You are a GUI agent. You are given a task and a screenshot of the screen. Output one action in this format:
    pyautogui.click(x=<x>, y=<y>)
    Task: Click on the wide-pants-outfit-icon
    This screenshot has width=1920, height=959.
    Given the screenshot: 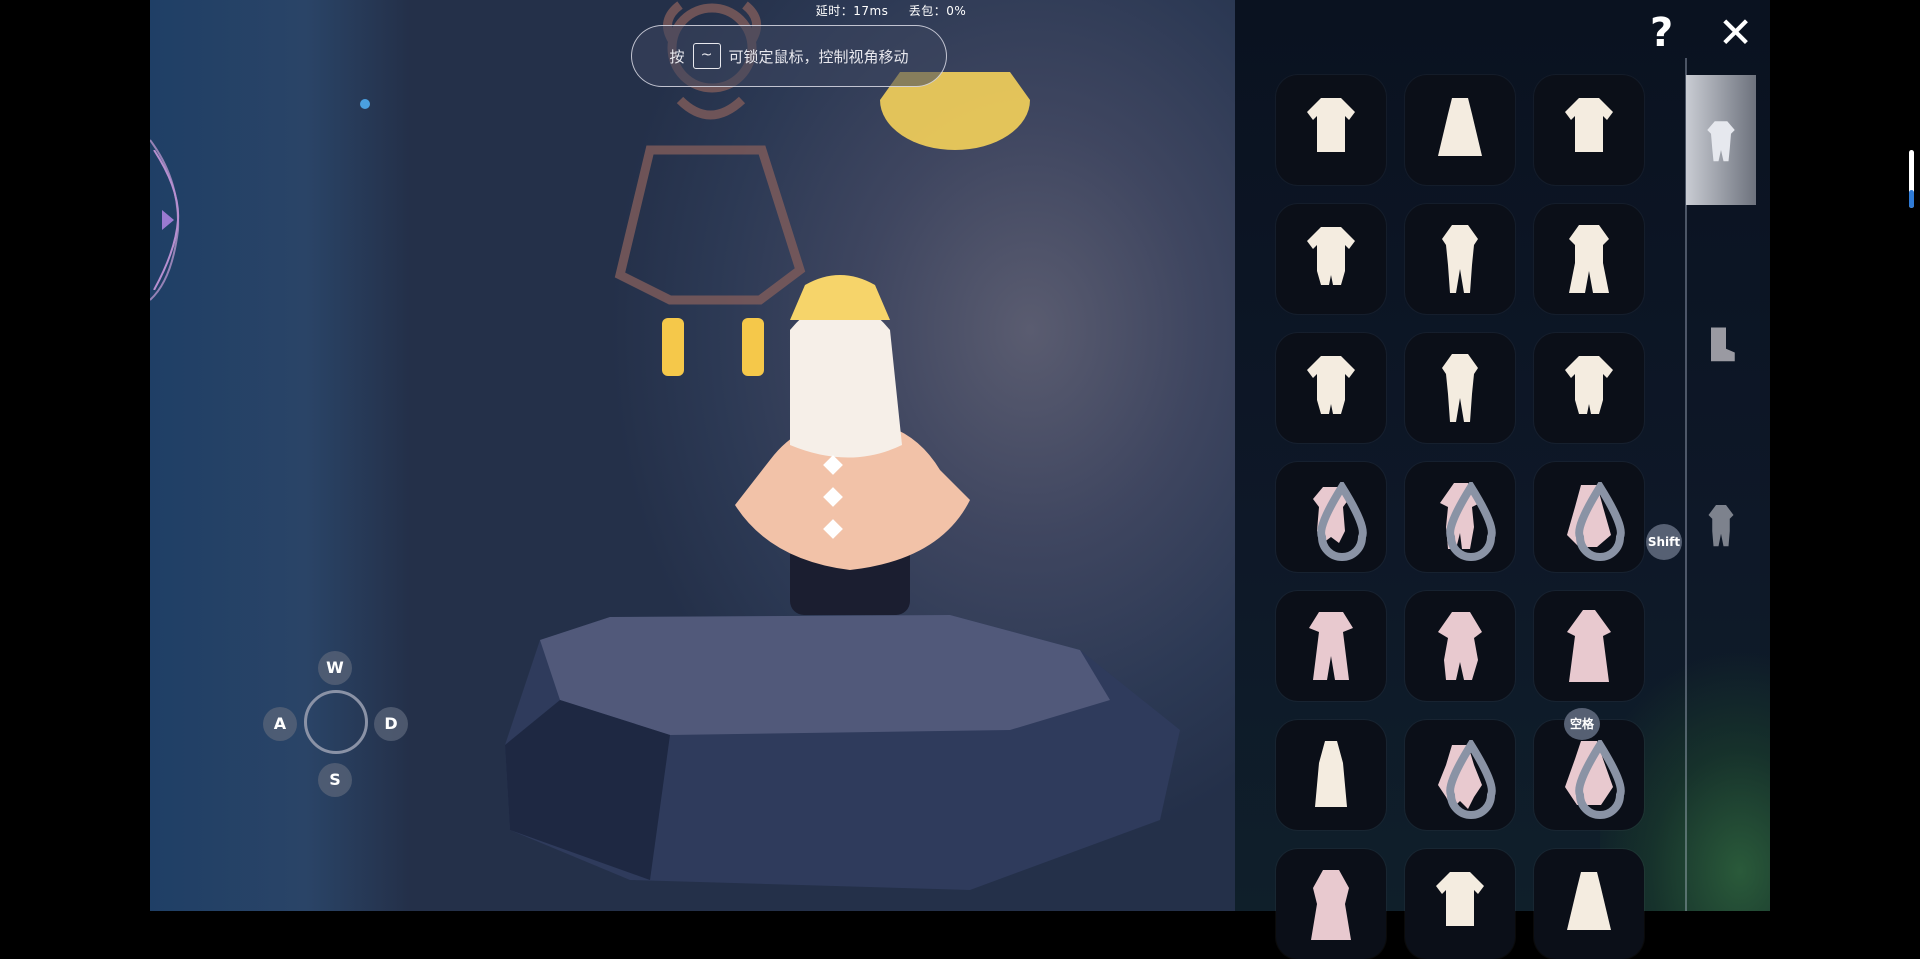 What is the action you would take?
    pyautogui.click(x=1589, y=259)
    